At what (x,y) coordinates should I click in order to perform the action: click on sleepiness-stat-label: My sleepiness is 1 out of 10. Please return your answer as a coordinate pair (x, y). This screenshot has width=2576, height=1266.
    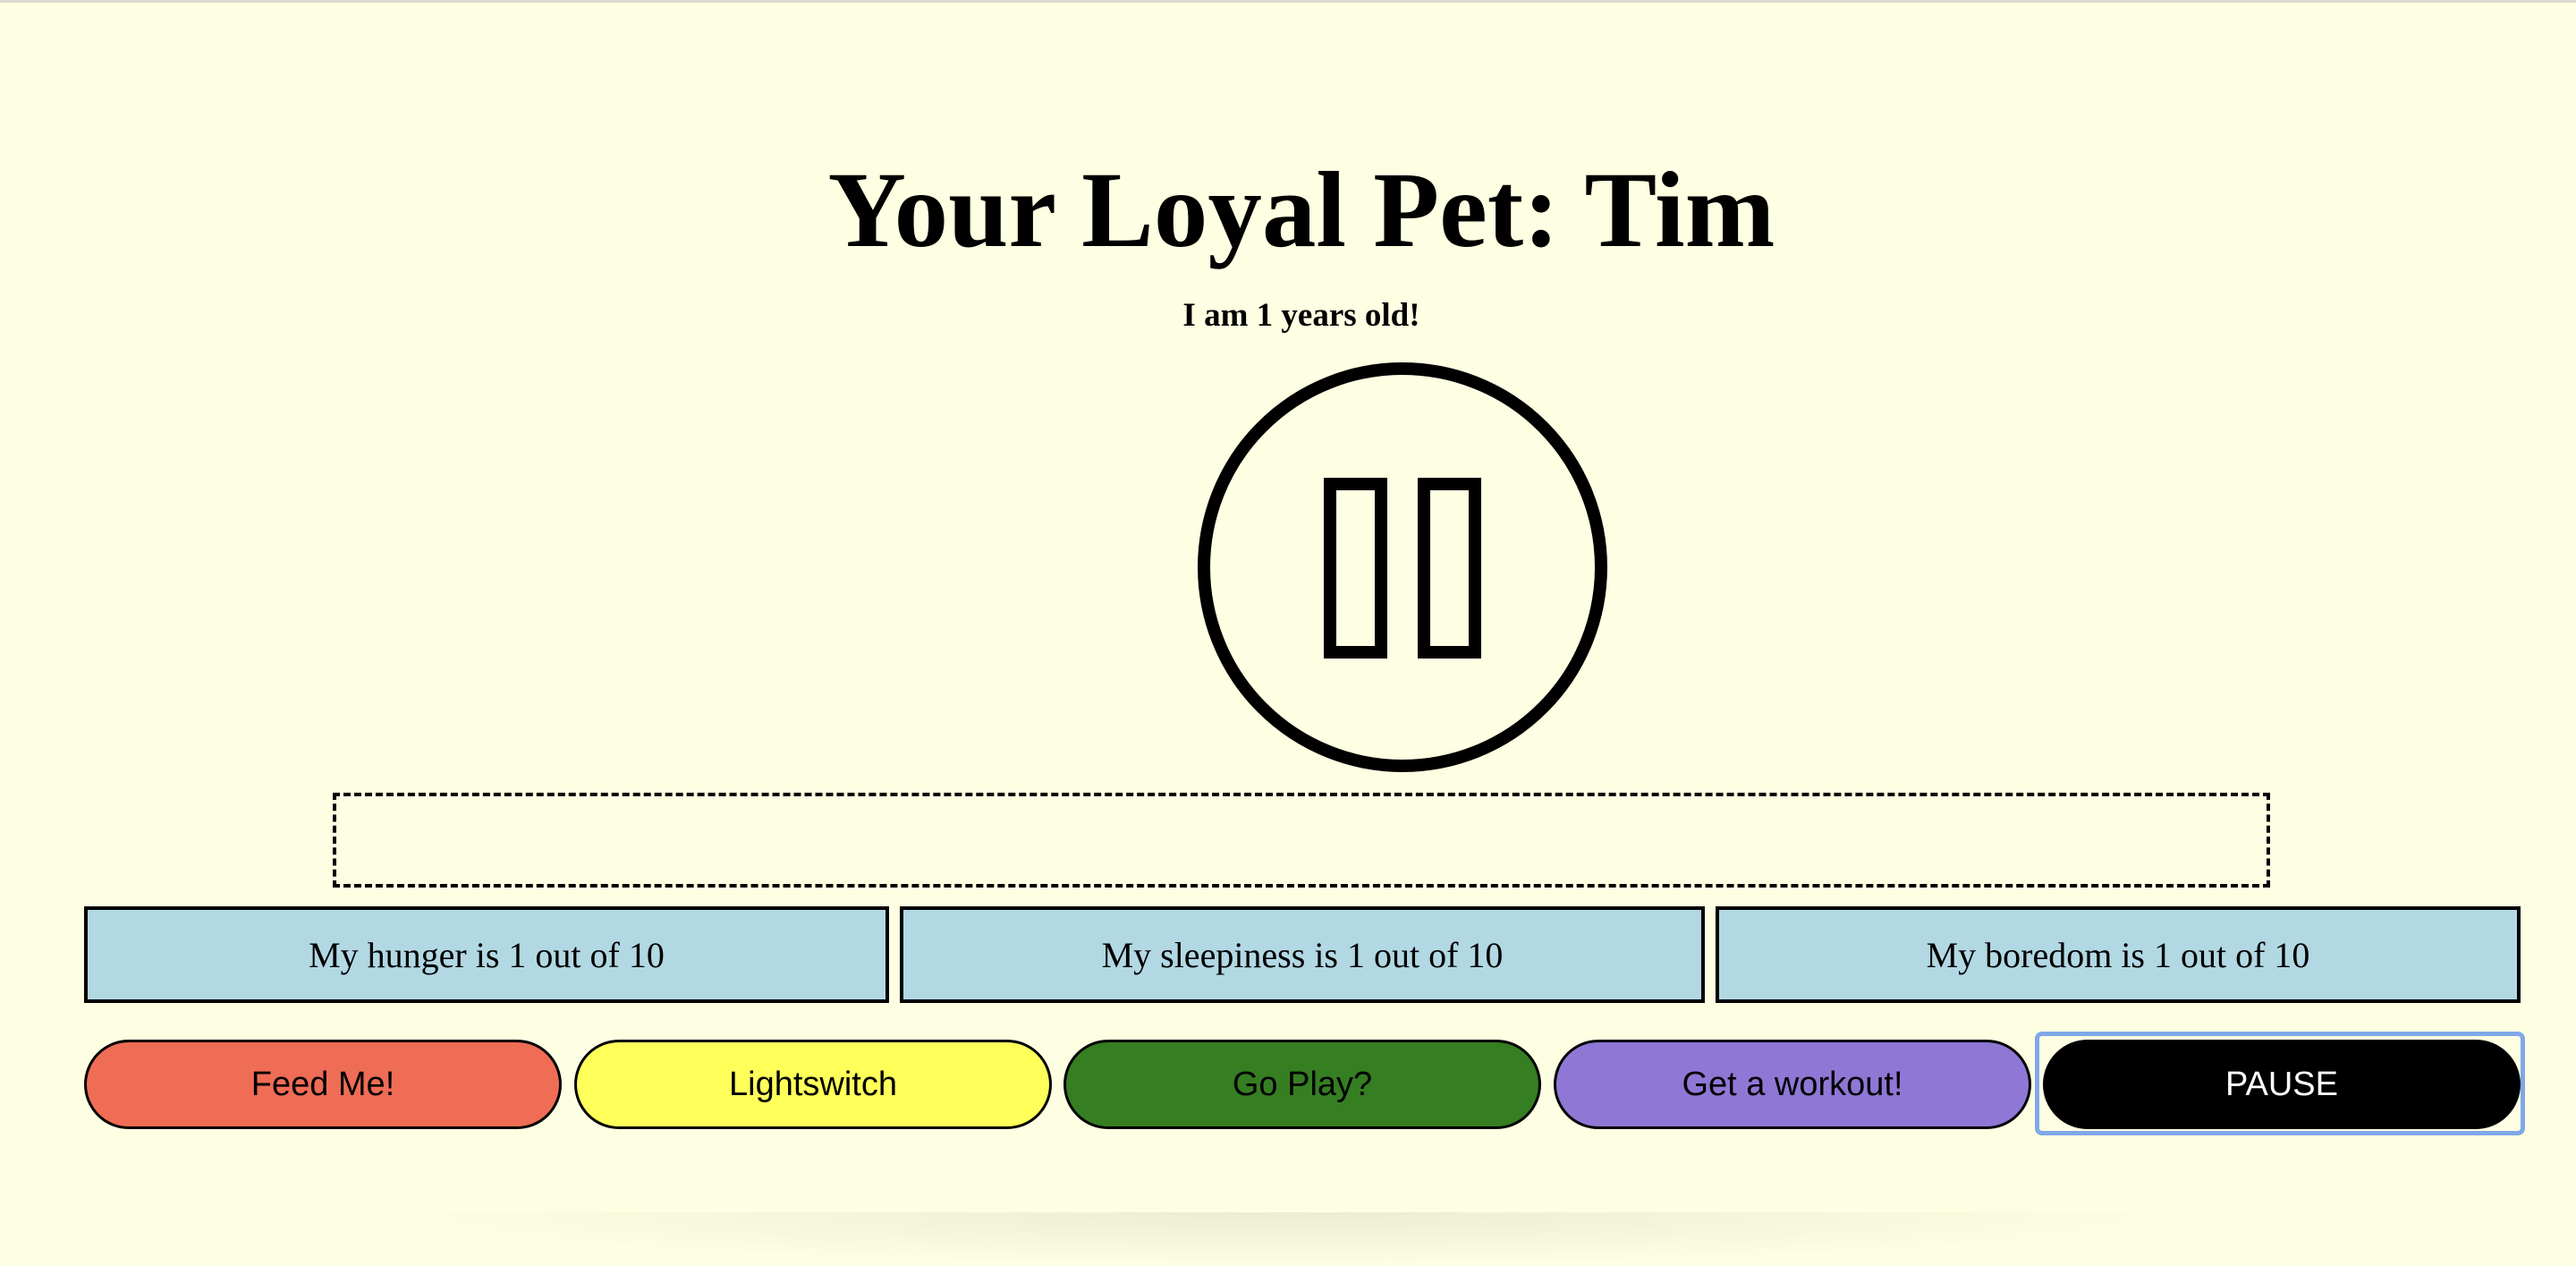
    Looking at the image, I should click on (1302, 954).